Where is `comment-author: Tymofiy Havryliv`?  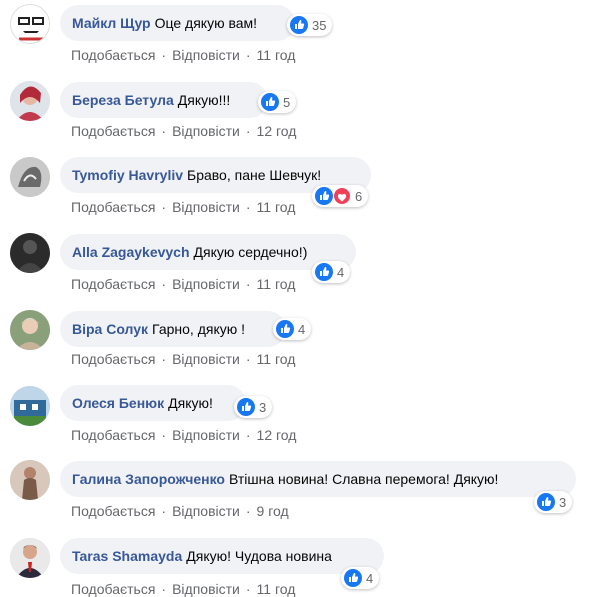
comment-author: Tymofiy Havryliv is located at coordinates (127, 175).